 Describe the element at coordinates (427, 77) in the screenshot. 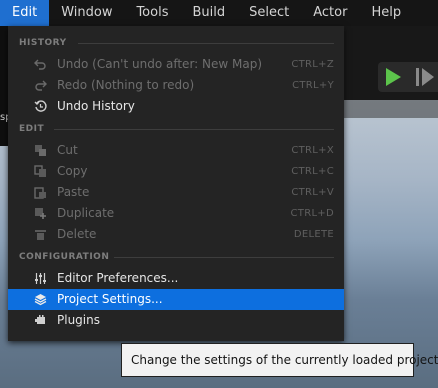

I see `skip-forward-icon` at that location.